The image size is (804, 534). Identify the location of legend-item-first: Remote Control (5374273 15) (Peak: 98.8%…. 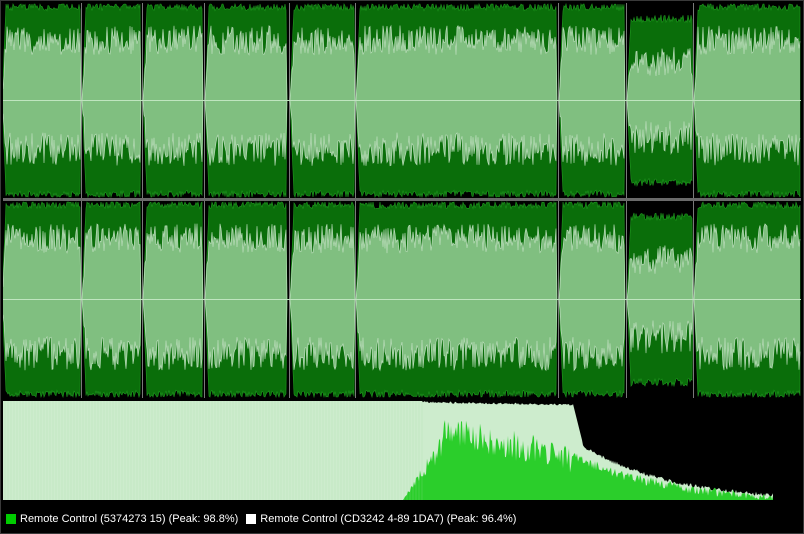
(122, 519).